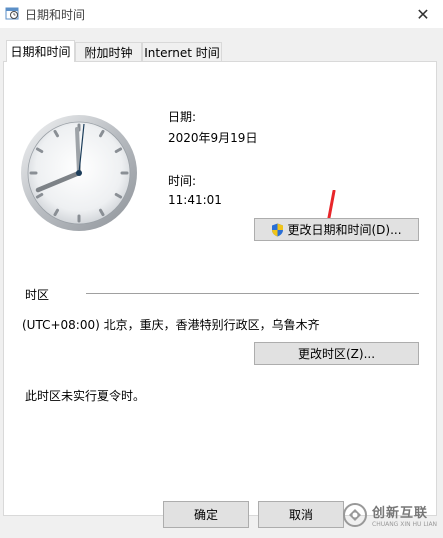 The height and width of the screenshot is (538, 443). I want to click on cancel-button: 取消, so click(301, 514).